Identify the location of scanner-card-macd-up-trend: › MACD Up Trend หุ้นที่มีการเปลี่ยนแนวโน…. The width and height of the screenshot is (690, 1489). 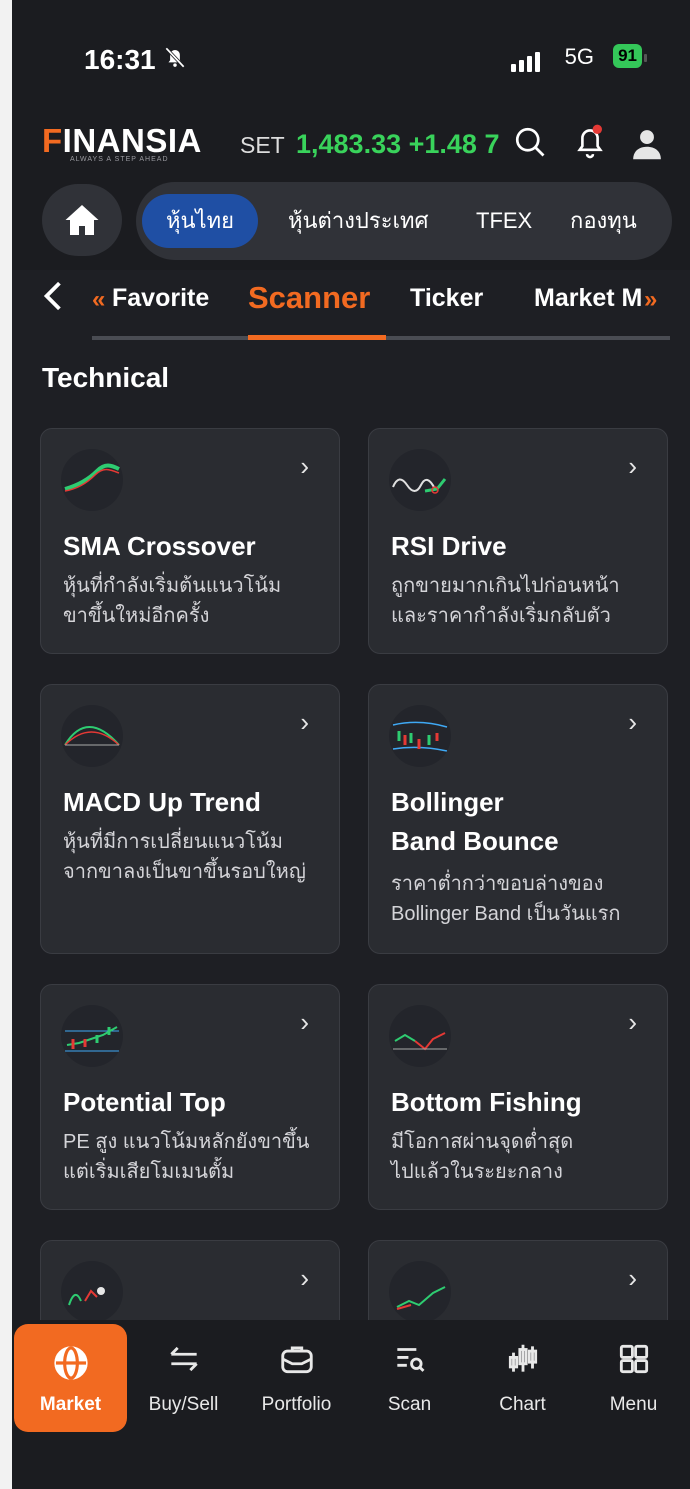
(190, 819).